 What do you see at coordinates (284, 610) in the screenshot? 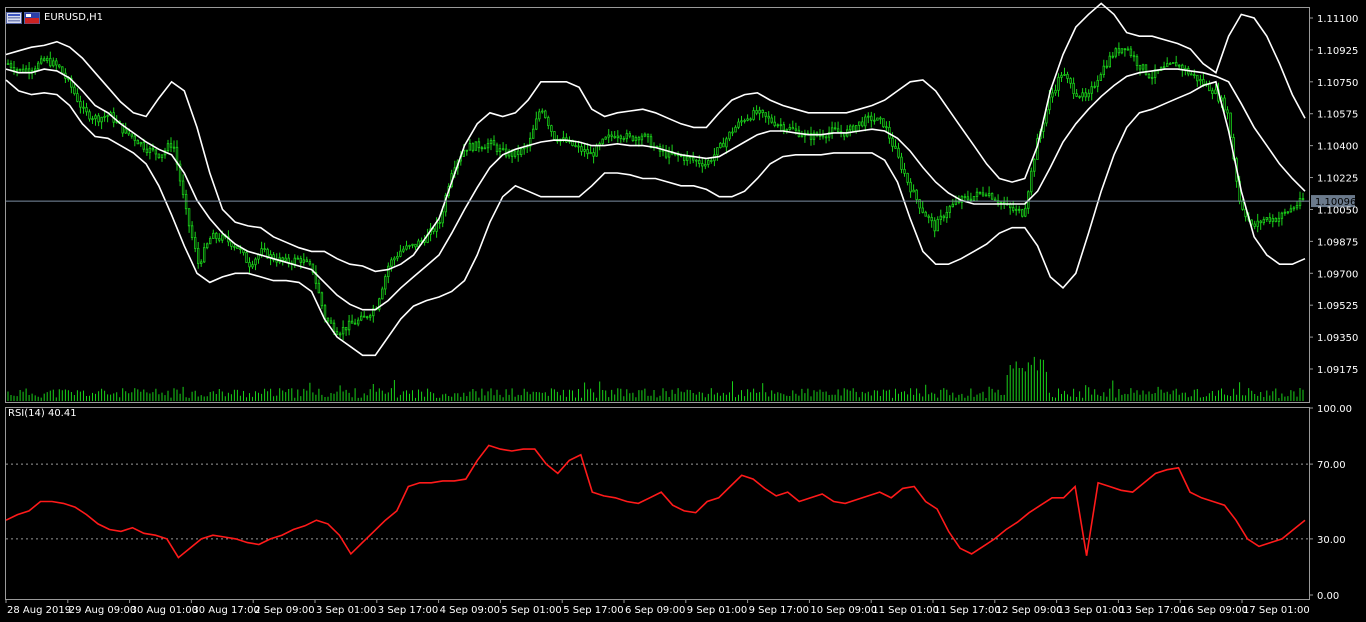
I see `time-tick-label: 2 Sep 09:00` at bounding box center [284, 610].